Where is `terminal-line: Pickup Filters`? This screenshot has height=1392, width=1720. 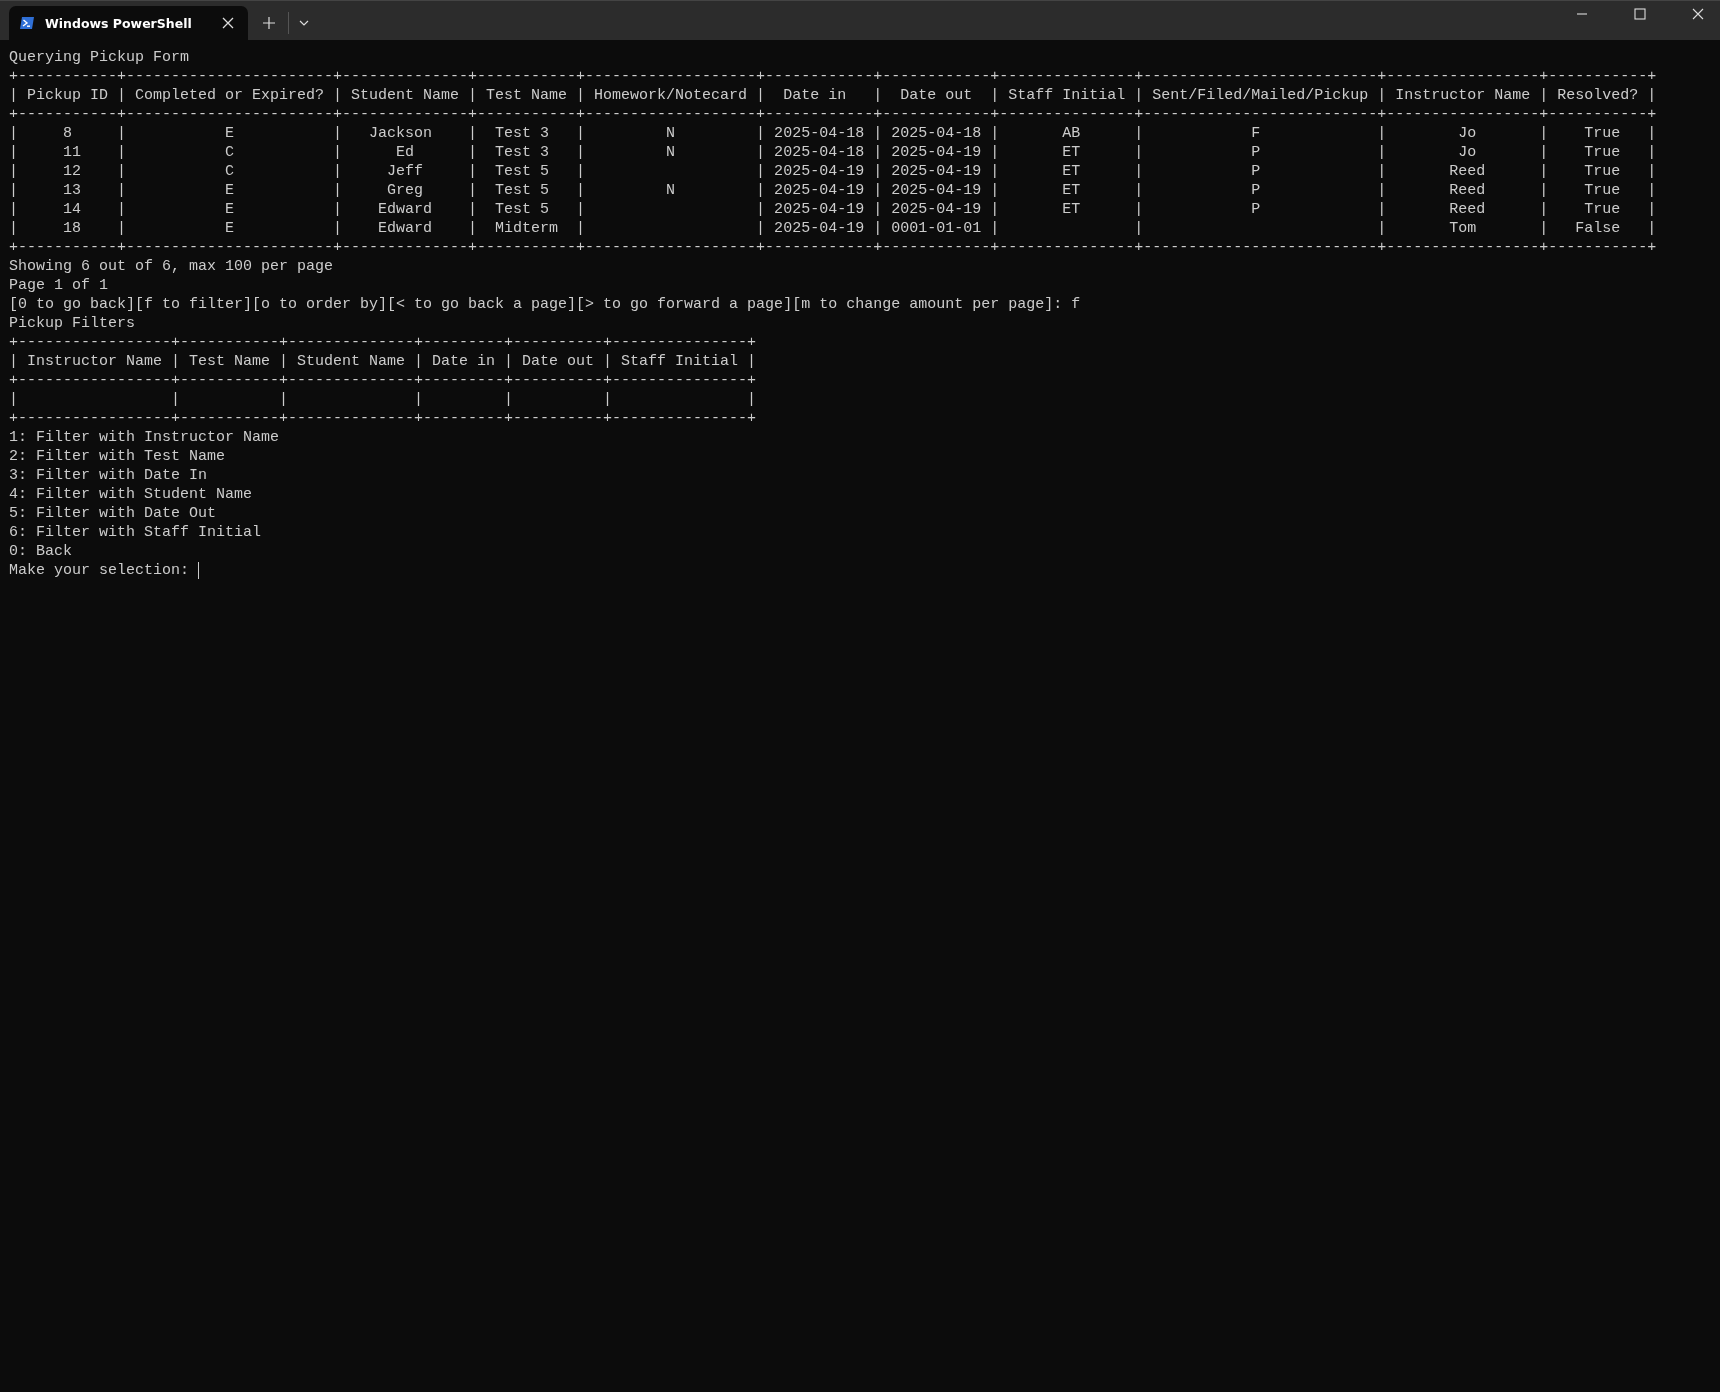 terminal-line: Pickup Filters is located at coordinates (73, 323).